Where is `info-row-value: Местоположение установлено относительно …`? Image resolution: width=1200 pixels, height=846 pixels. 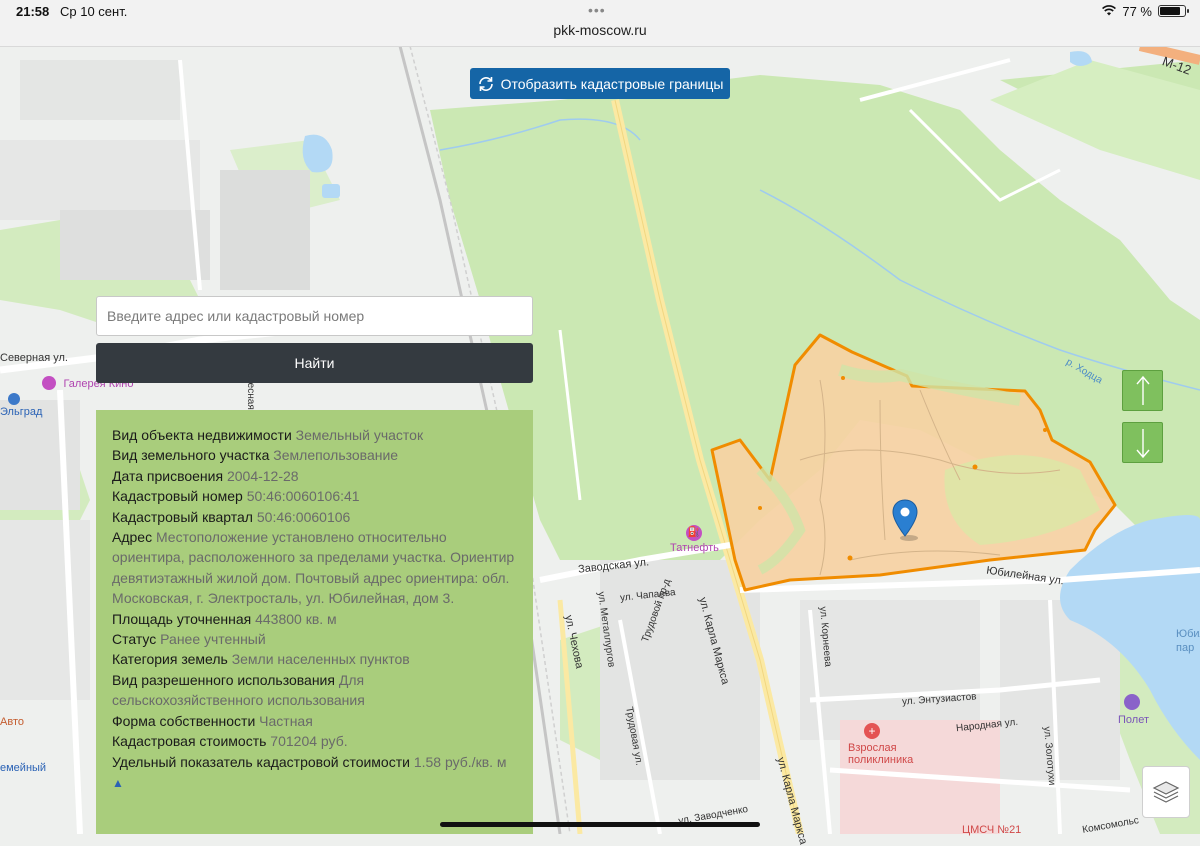 info-row-value: Местоположение установлено относительно … is located at coordinates (313, 568).